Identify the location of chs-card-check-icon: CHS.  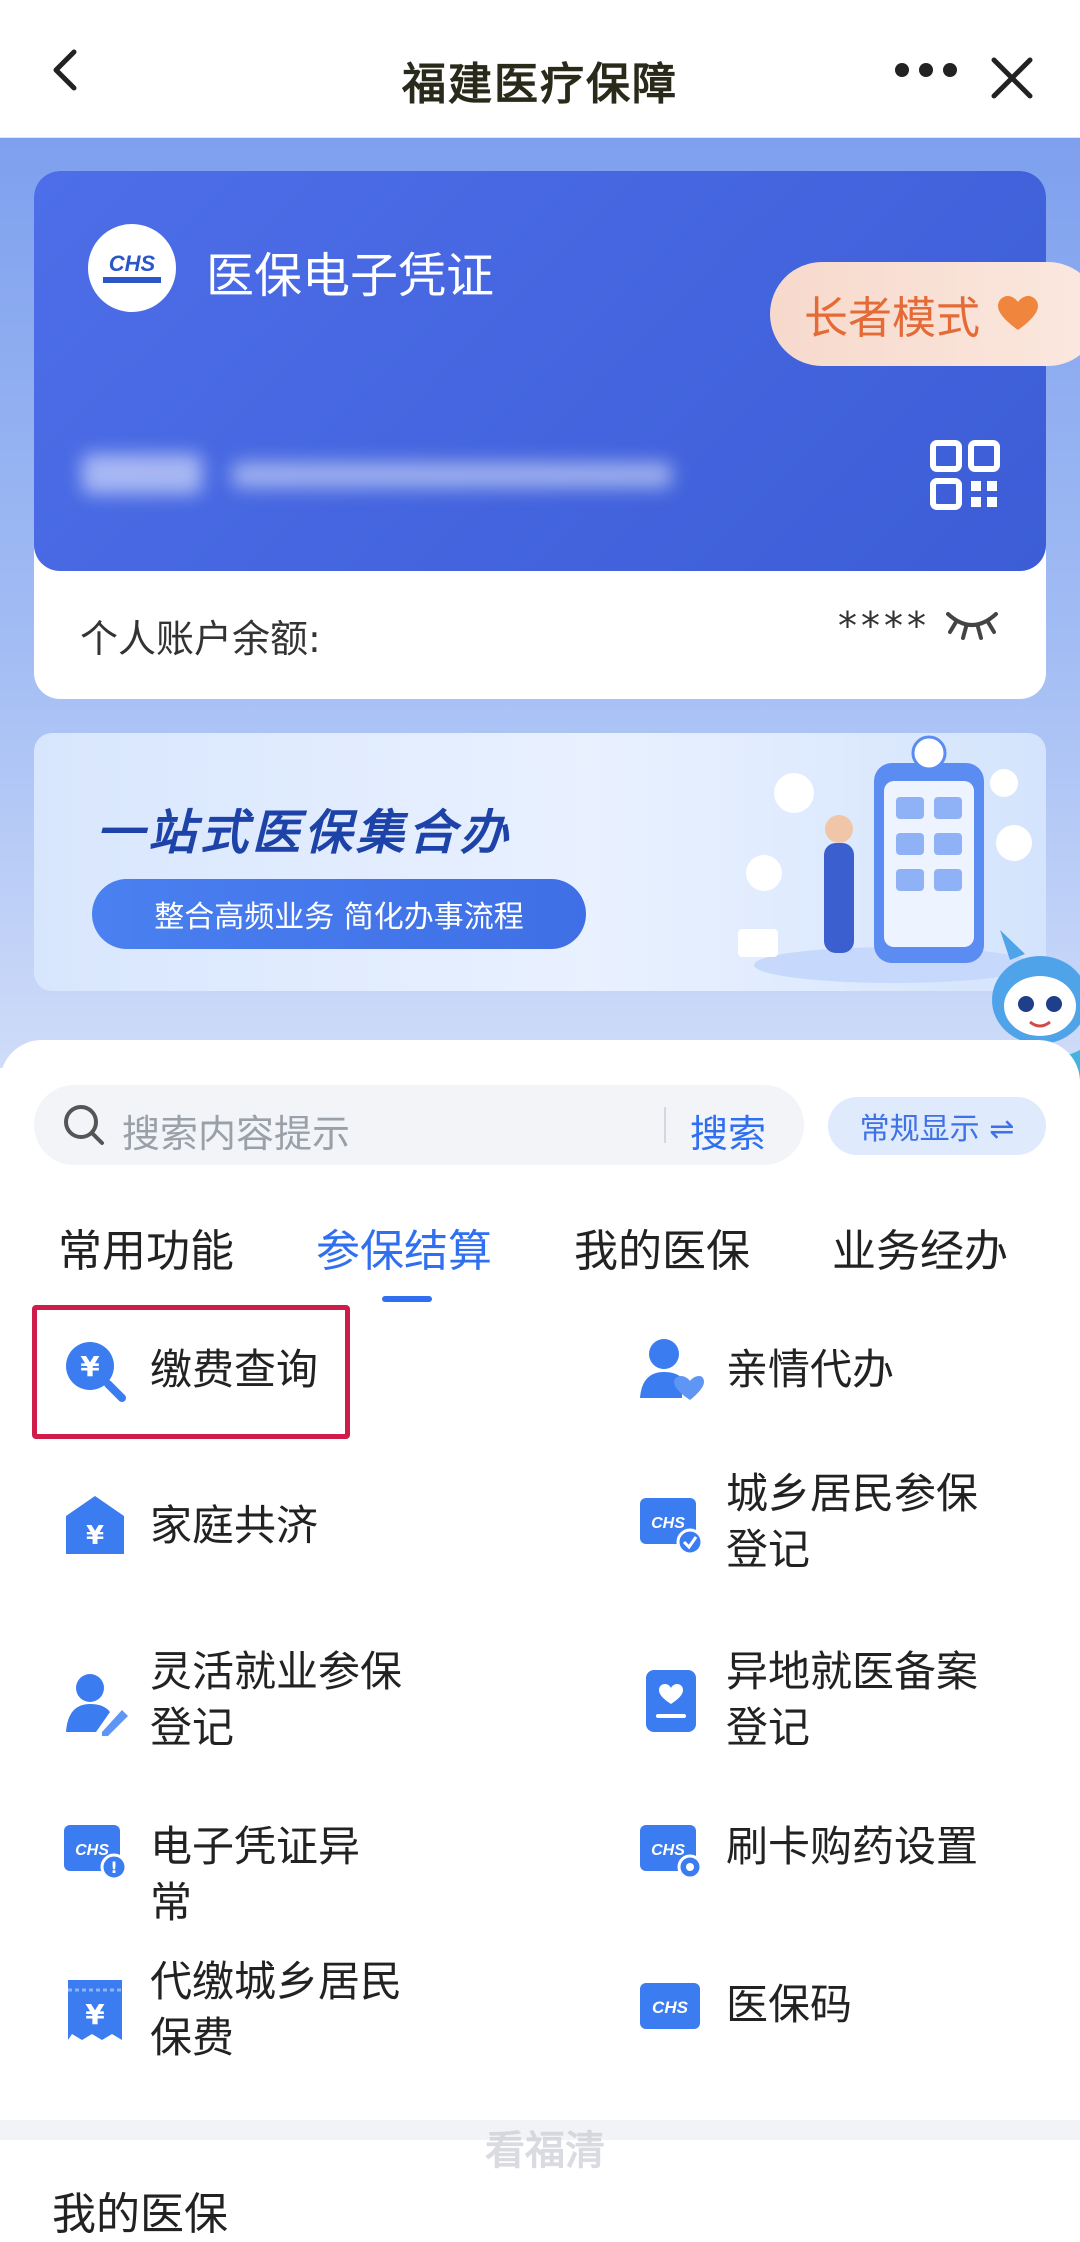
(672, 1527).